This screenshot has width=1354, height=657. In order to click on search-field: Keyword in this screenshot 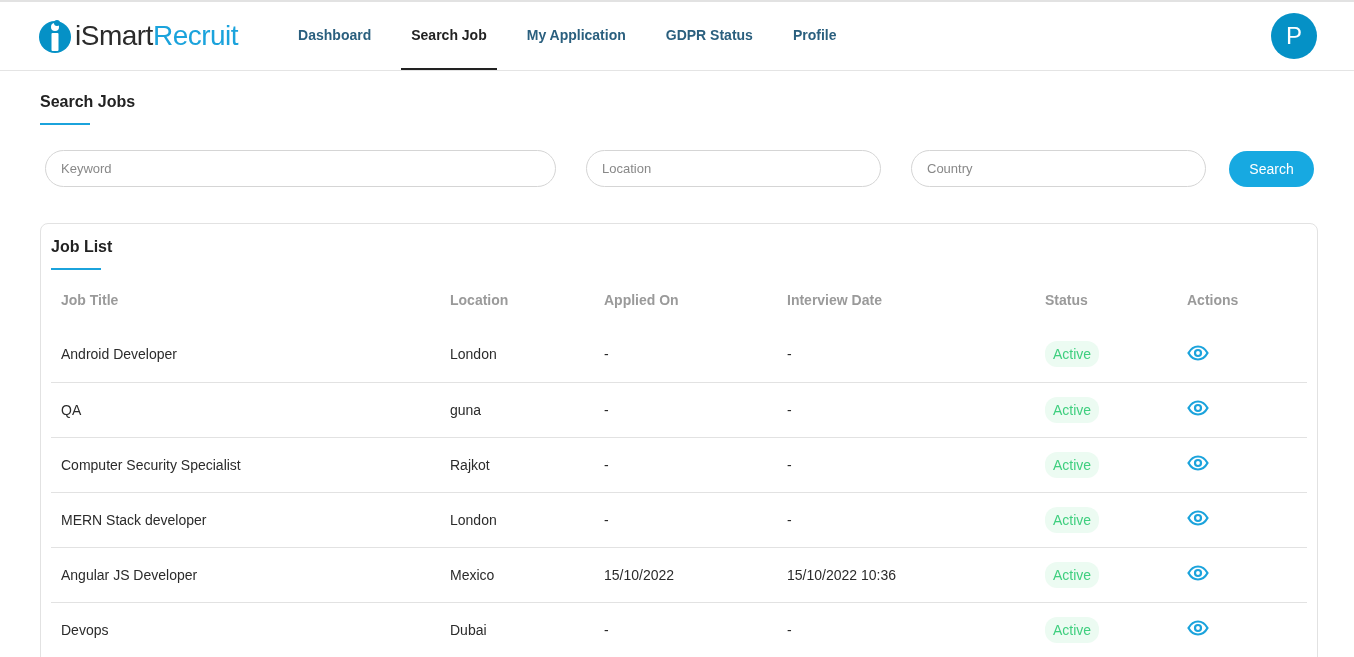, I will do `click(300, 168)`.